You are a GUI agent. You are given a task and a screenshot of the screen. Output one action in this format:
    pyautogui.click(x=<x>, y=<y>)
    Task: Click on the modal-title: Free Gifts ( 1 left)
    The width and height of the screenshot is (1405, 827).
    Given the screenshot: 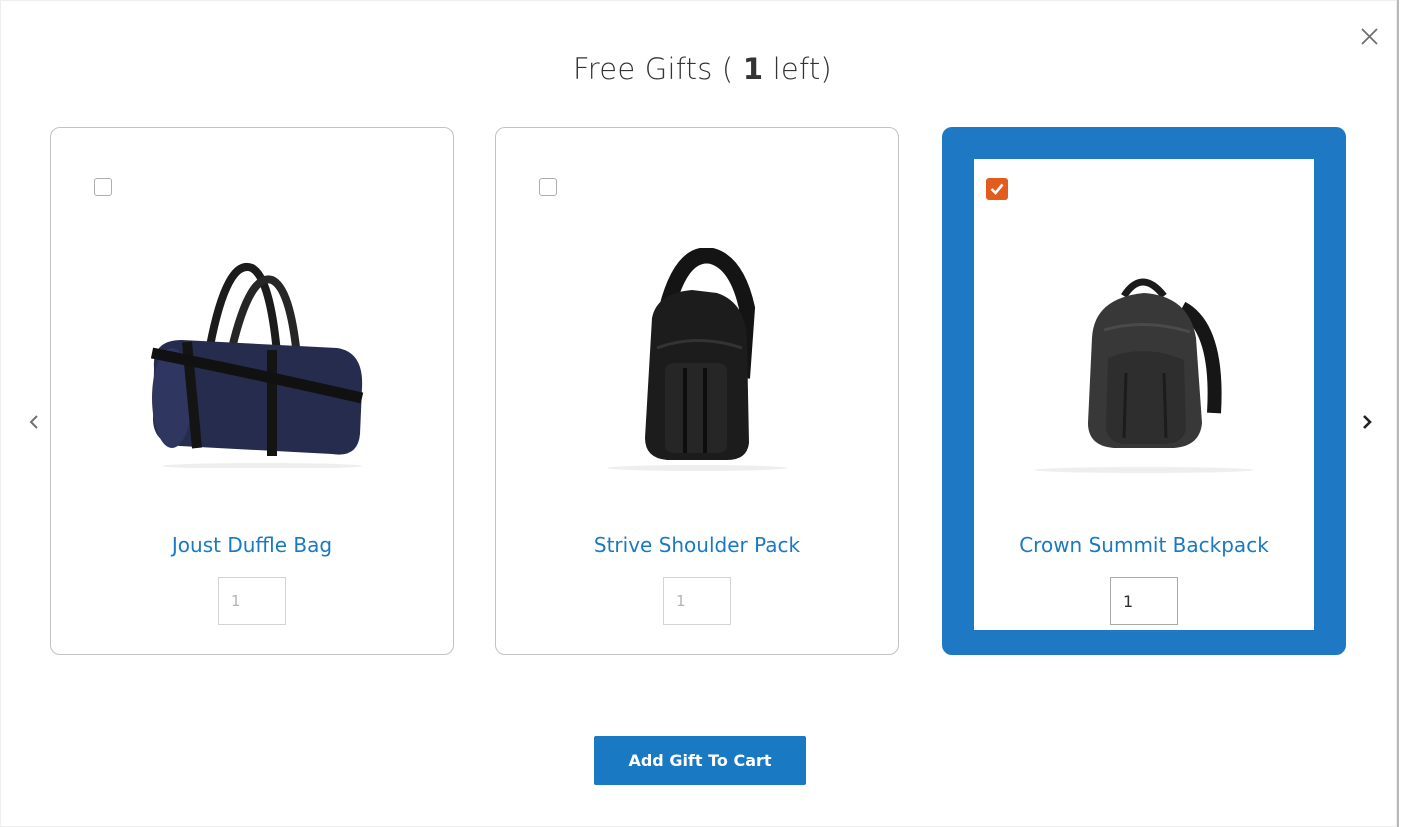 What is the action you would take?
    pyautogui.click(x=702, y=69)
    